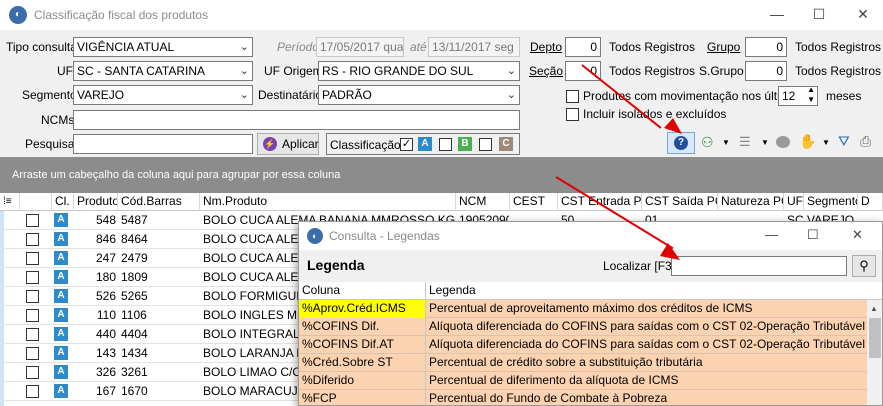 Image resolution: width=883 pixels, height=406 pixels. I want to click on movimentacao-input: 12 ▲ ▼, so click(798, 95).